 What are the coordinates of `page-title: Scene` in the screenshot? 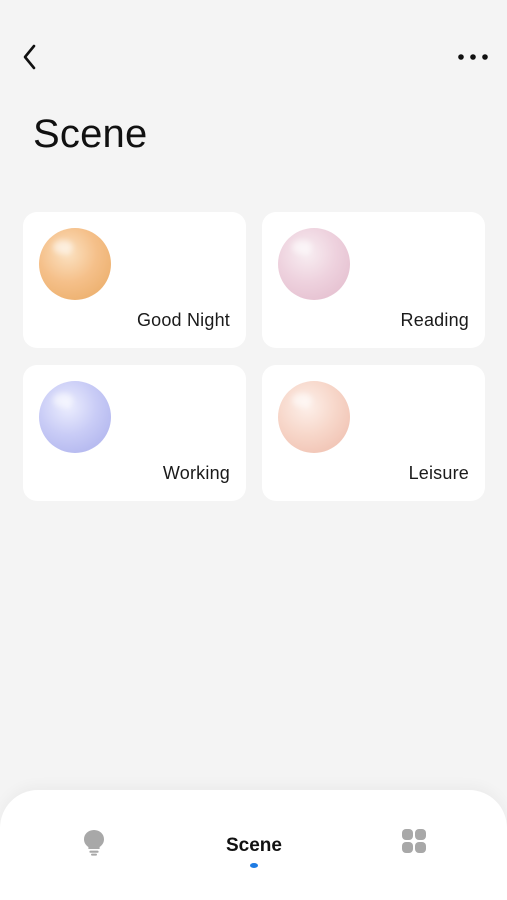 It's located at (90, 134).